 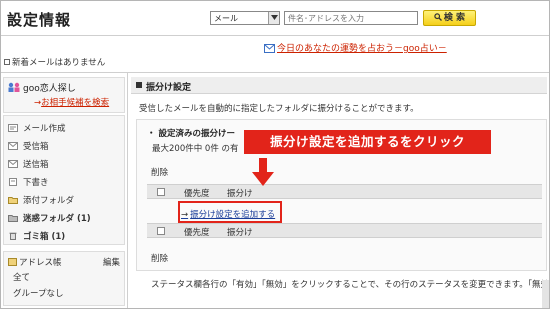 I want to click on folder-label: ゴミ箱 (1), so click(x=44, y=237).